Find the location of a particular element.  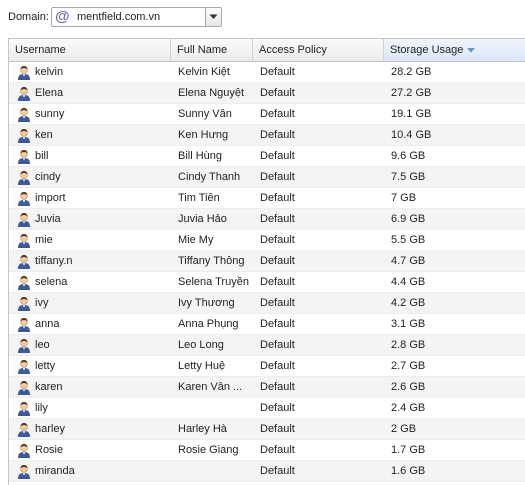

cell-full-name: Juvia Hảo is located at coordinates (202, 219).